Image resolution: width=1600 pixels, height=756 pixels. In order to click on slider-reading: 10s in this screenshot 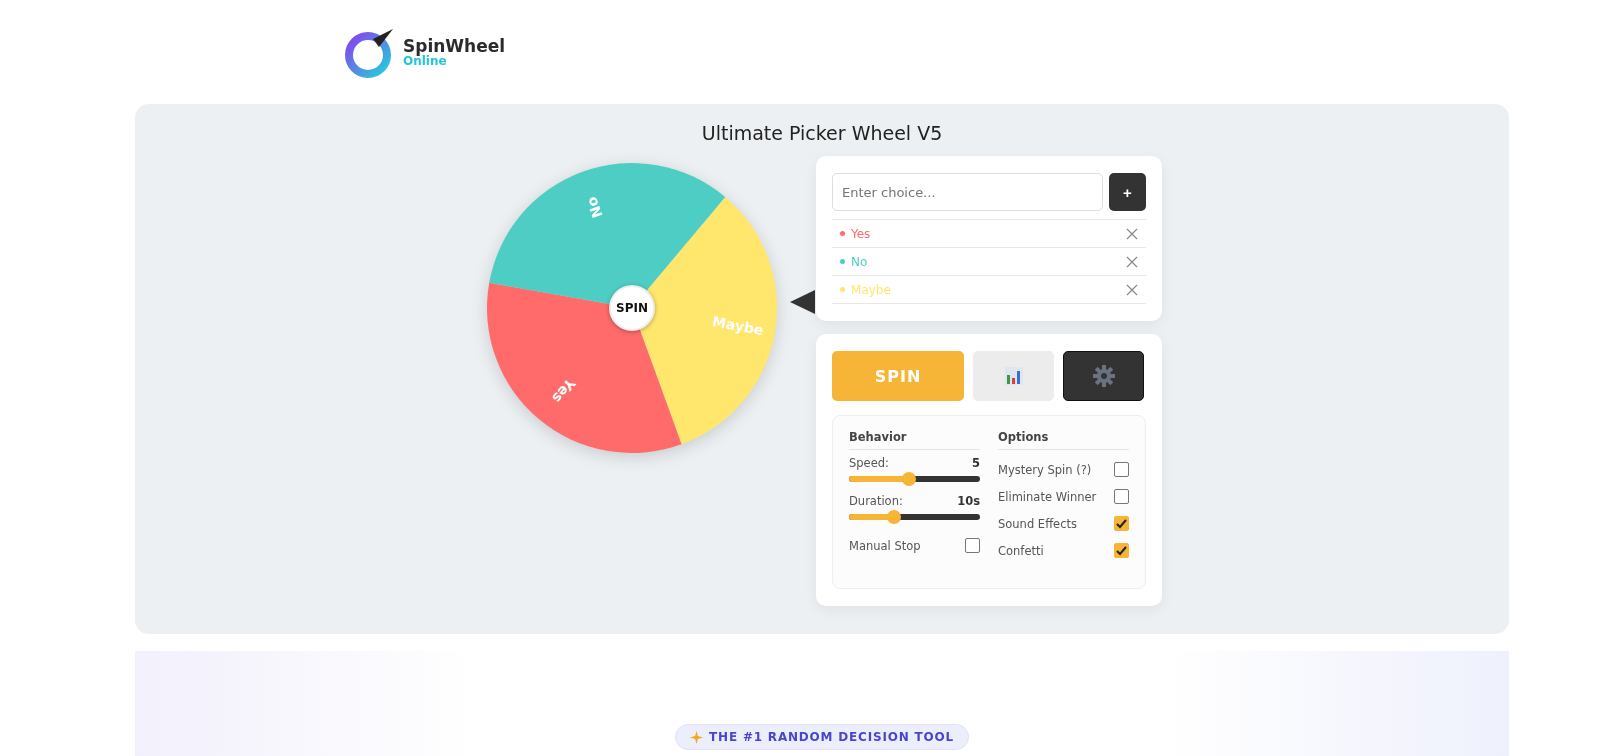, I will do `click(968, 501)`.